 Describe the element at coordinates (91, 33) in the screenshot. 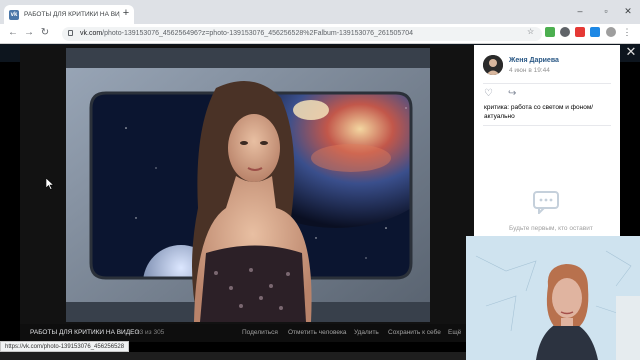

I see `url-host: vk.com` at that location.